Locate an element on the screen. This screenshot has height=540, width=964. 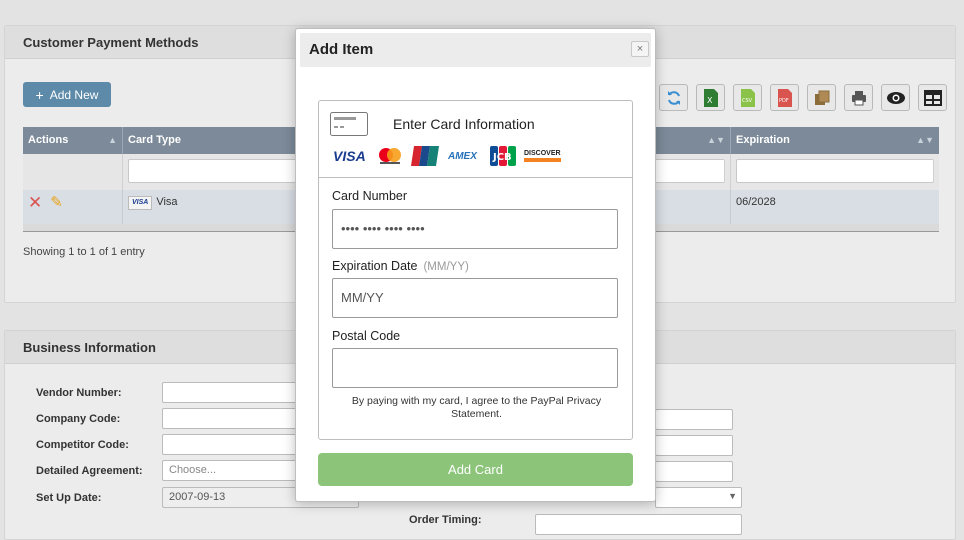
edit-pencil-icon: ✎ is located at coordinates (56, 202).